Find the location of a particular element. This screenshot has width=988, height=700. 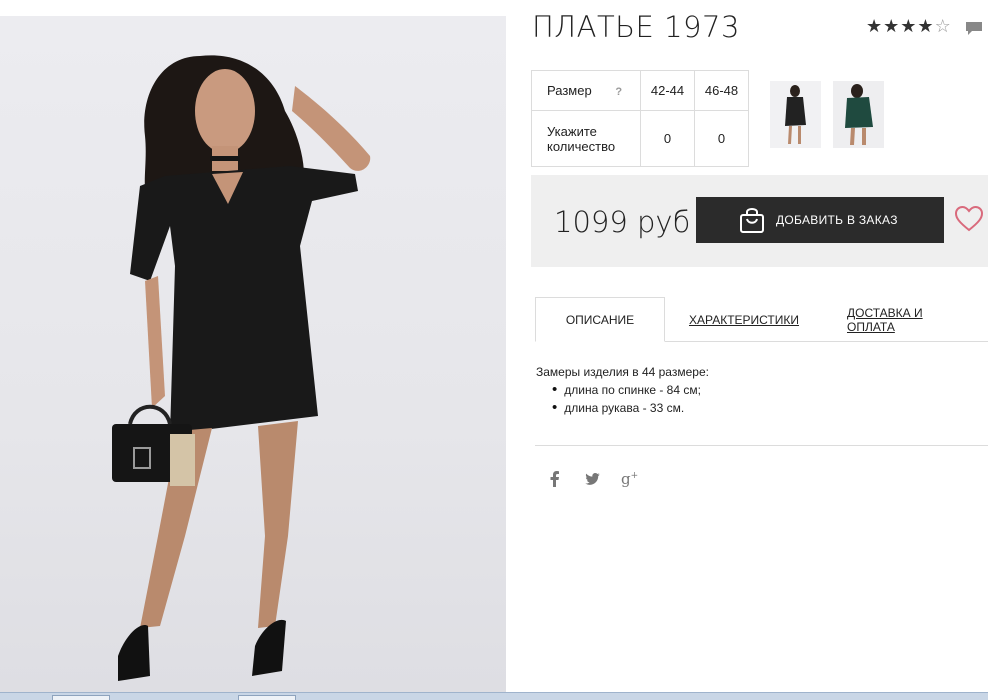

divider is located at coordinates (761, 445).